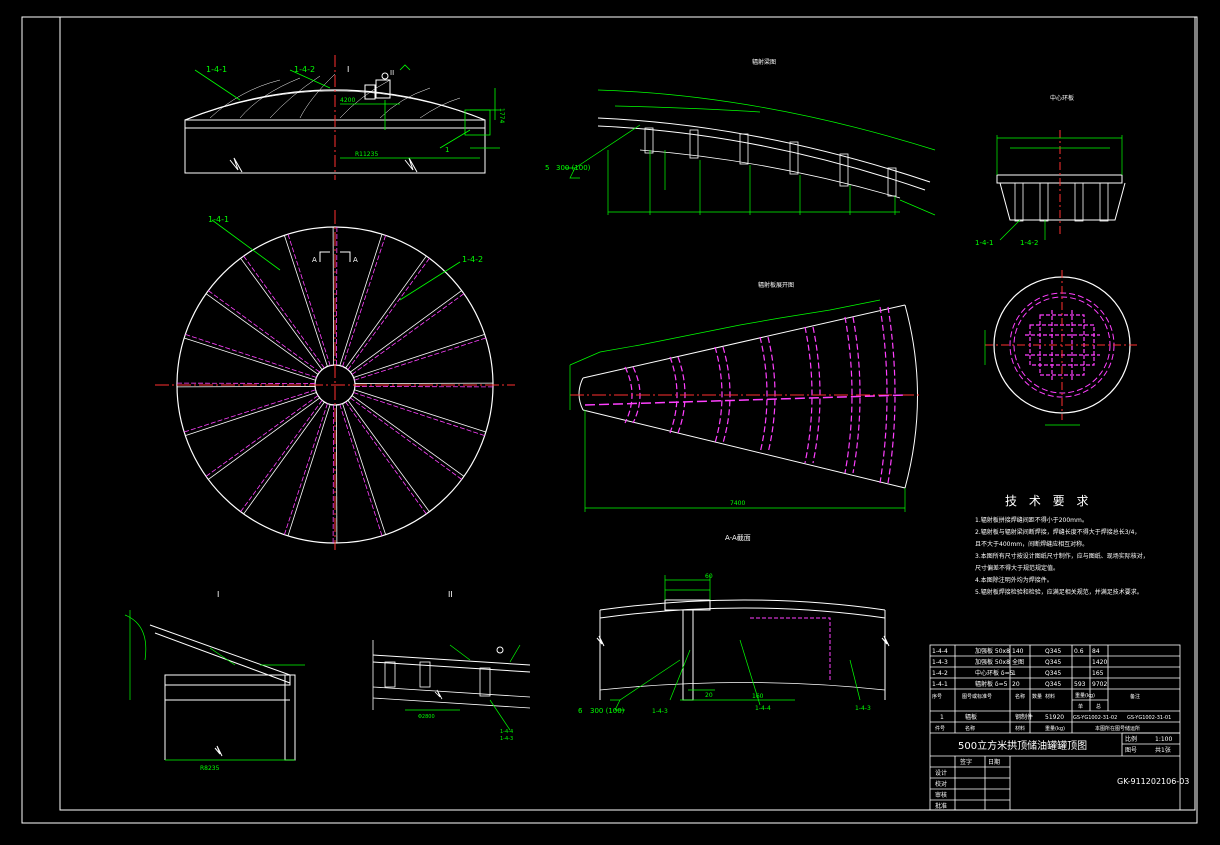  I want to click on center-label-1-4-2: 1-4-2, so click(1029, 243).